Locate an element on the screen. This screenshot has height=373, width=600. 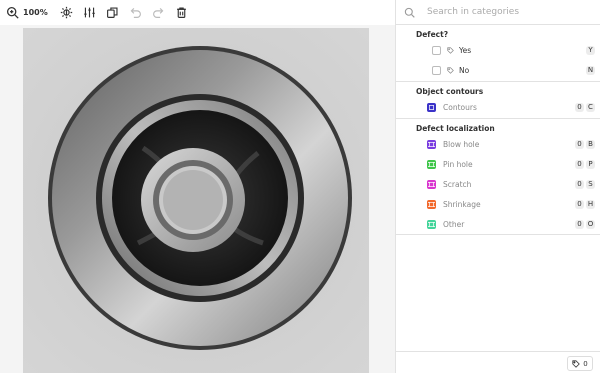
trash-icon is located at coordinates (181, 12).